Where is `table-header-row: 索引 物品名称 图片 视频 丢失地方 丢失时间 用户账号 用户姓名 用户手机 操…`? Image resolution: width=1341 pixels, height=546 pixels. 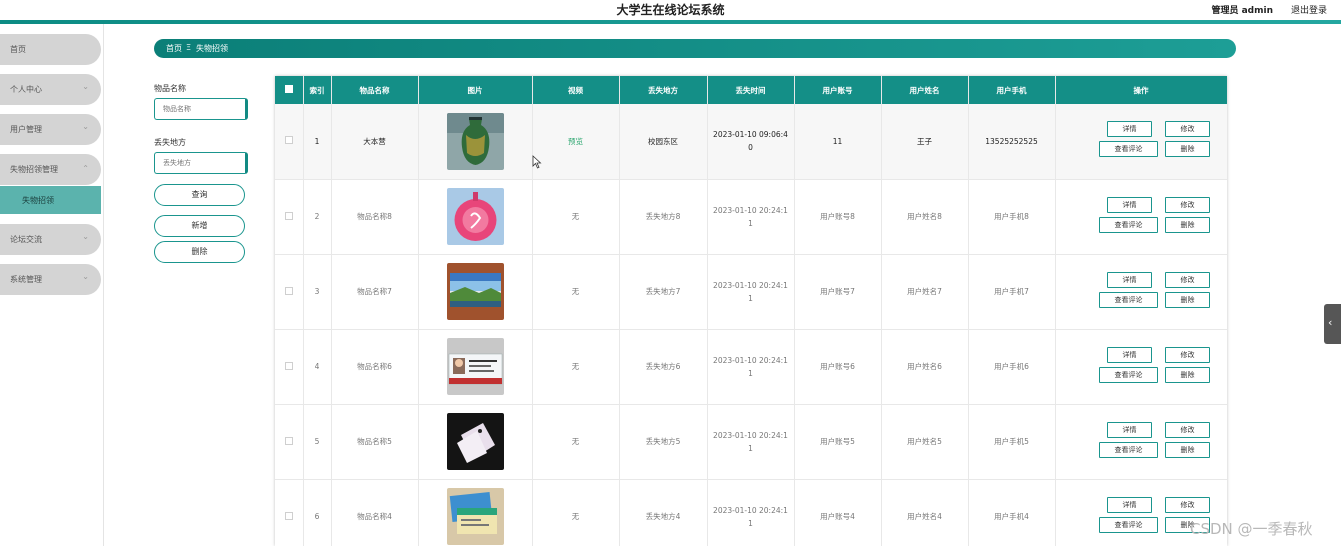
table-header-row: 索引 物品名称 图片 视频 丢失地方 丢失时间 用户账号 用户姓名 用户手机 操… is located at coordinates (751, 90).